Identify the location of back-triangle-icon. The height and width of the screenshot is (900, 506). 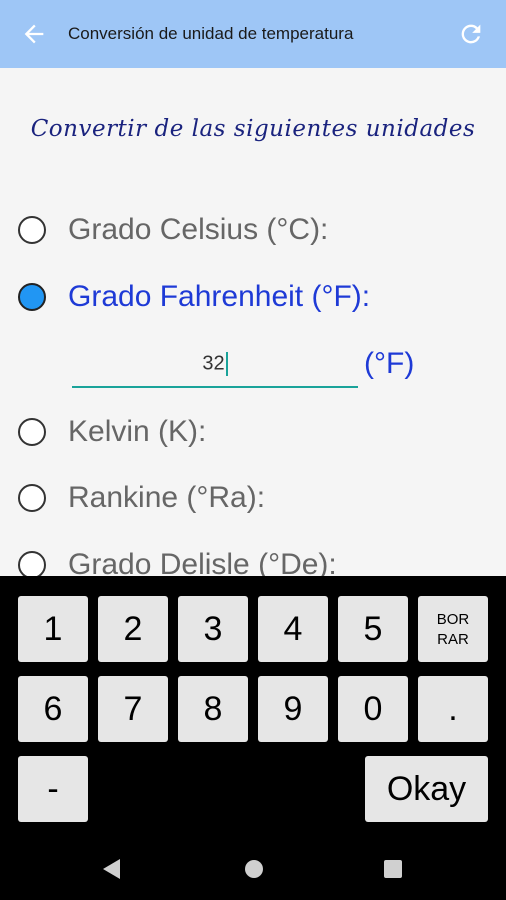
(112, 869).